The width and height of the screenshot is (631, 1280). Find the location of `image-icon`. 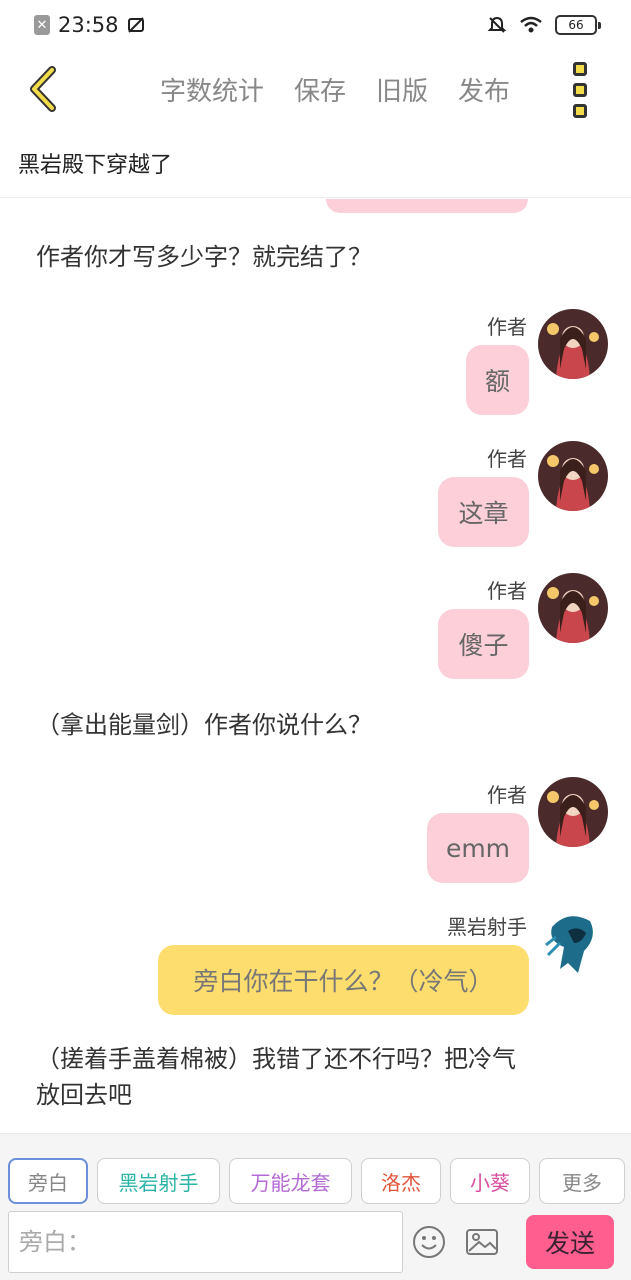

image-icon is located at coordinates (482, 1242).